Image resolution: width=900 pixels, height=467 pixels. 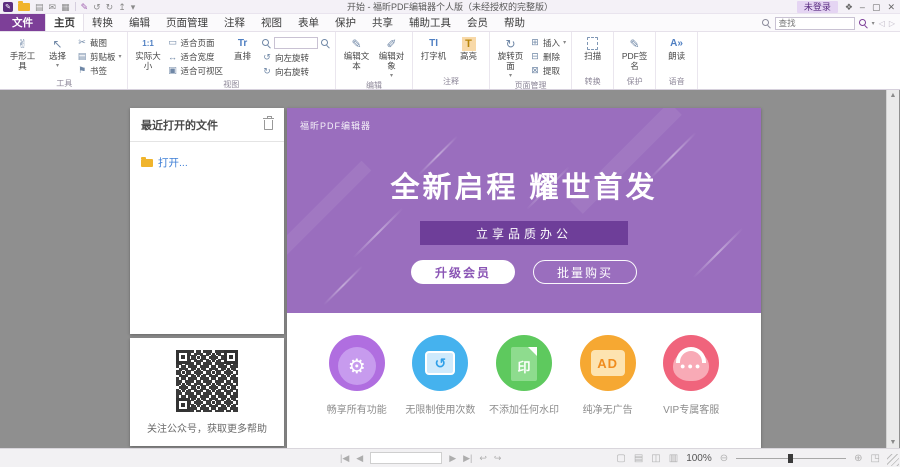 I want to click on upgrade-member-button: 升级会员, so click(x=463, y=272).